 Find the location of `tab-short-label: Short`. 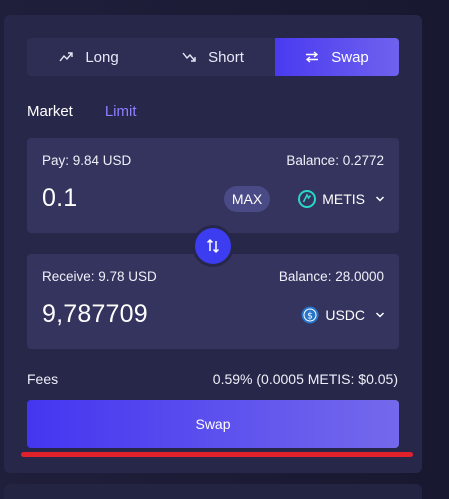

tab-short-label: Short is located at coordinates (226, 57).